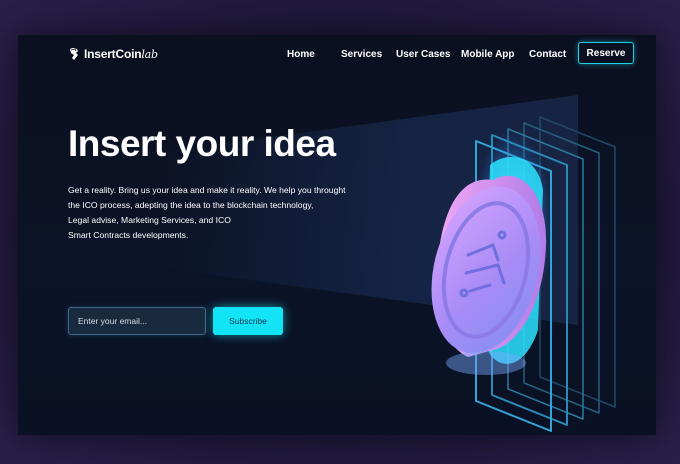 The width and height of the screenshot is (680, 464). I want to click on brand-name-main: InsertCoin, so click(113, 54).